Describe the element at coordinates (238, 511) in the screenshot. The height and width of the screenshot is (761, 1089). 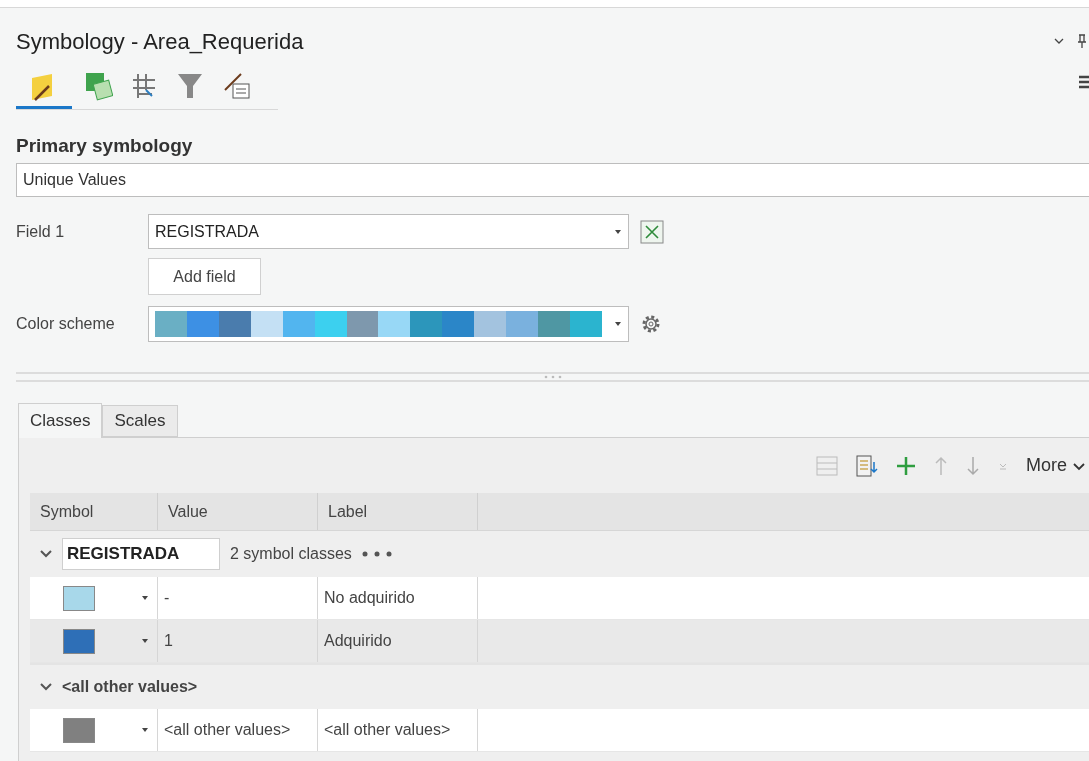
I see `column-header: Value` at that location.